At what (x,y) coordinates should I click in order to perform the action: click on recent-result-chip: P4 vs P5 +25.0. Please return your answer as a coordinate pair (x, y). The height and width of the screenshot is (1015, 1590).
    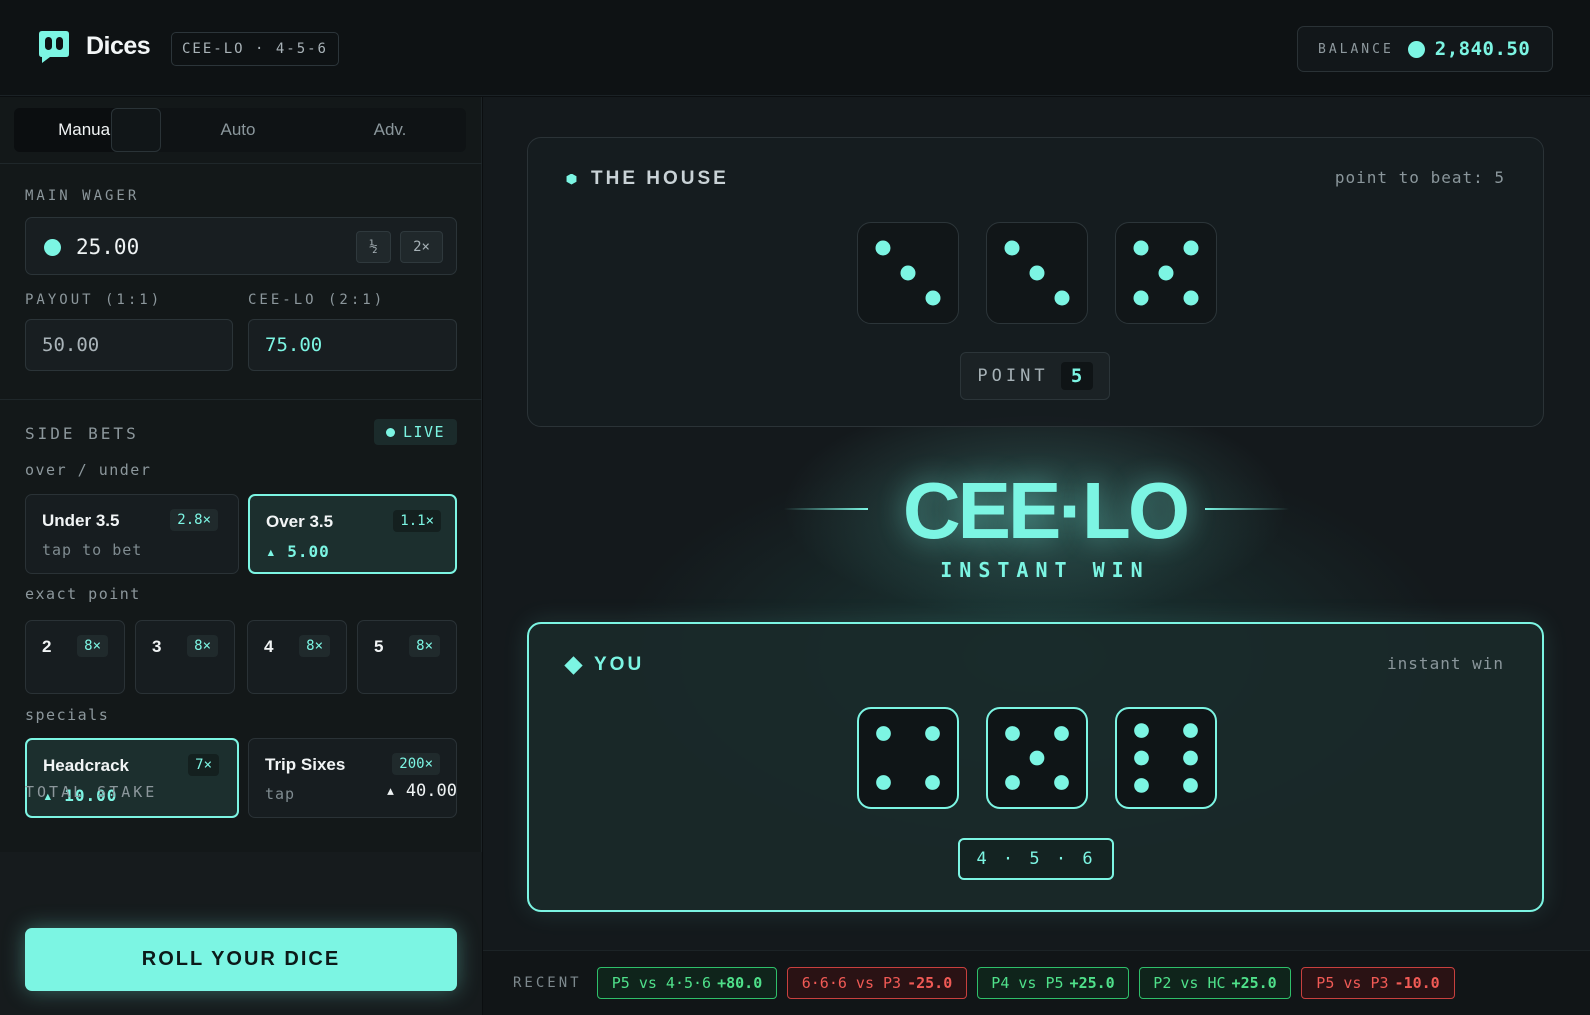
    Looking at the image, I should click on (1053, 983).